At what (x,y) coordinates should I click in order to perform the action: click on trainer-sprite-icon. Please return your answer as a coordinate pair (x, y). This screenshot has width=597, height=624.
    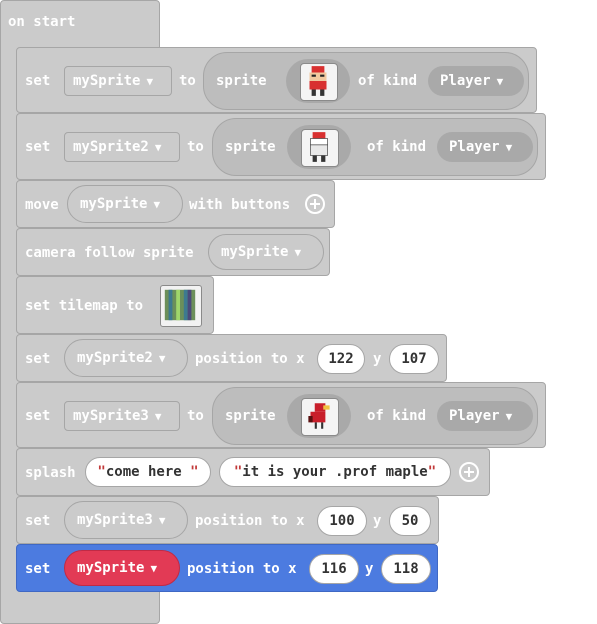
    Looking at the image, I should click on (319, 82).